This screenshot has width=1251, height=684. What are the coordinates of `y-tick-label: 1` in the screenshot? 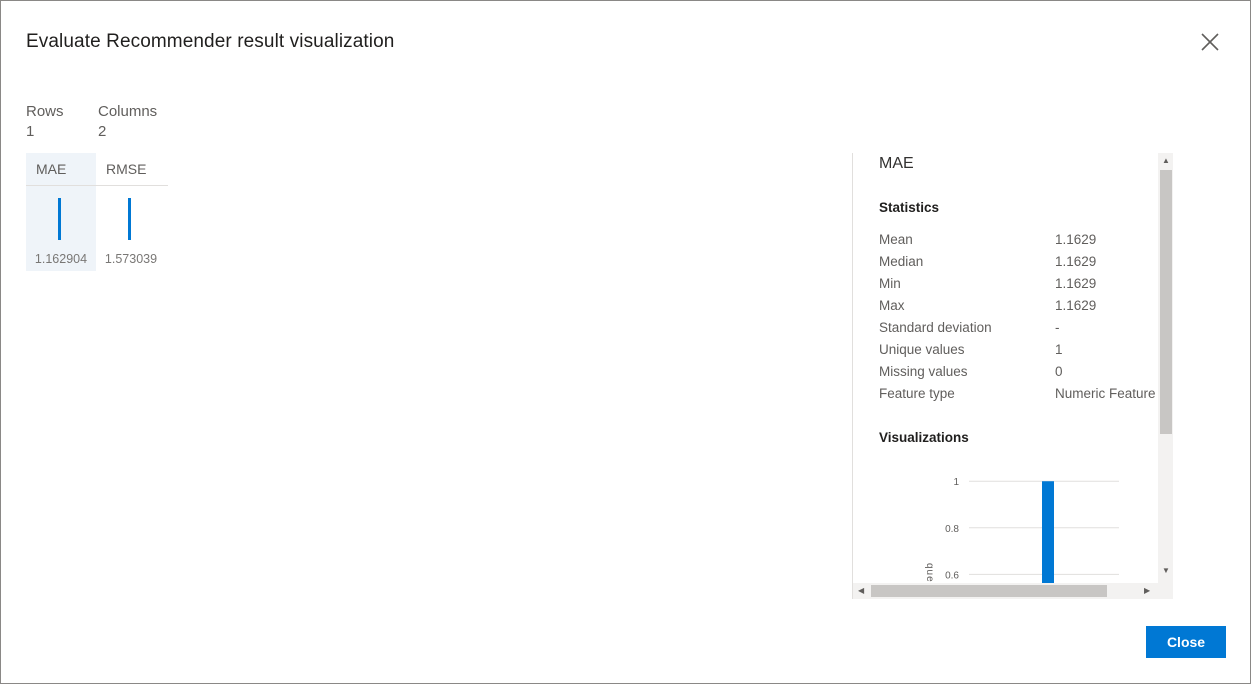 It's located at (956, 482).